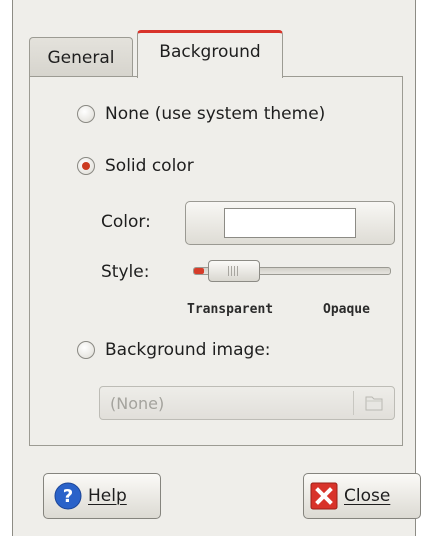  Describe the element at coordinates (199, 271) in the screenshot. I see `style-slider-fill` at that location.